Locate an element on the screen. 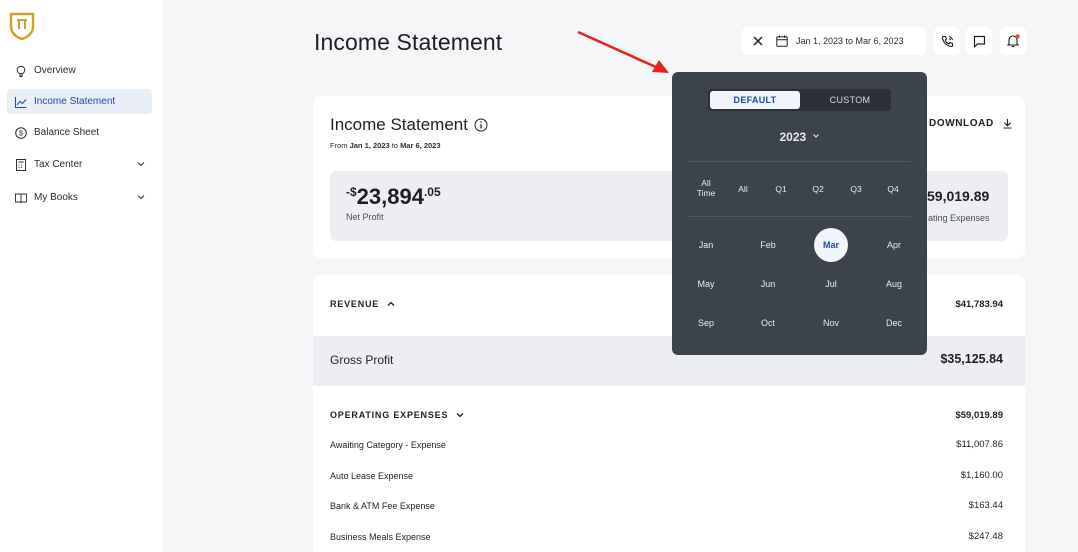 Image resolution: width=1078 pixels, height=552 pixels. summary-title: Income Statement is located at coordinates (409, 125).